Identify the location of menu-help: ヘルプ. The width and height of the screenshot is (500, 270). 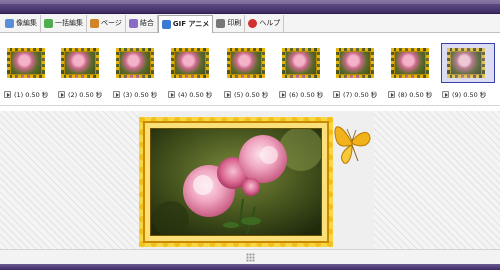
(265, 23).